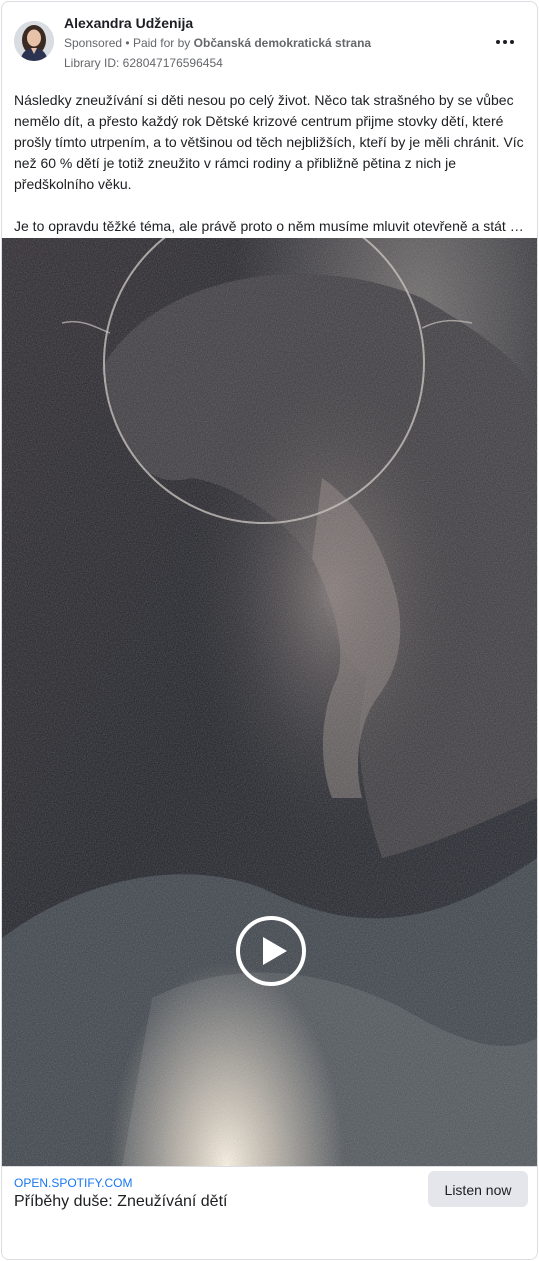 This screenshot has width=539, height=1261. I want to click on advertiser-name: Alexandra Udženija, so click(128, 23).